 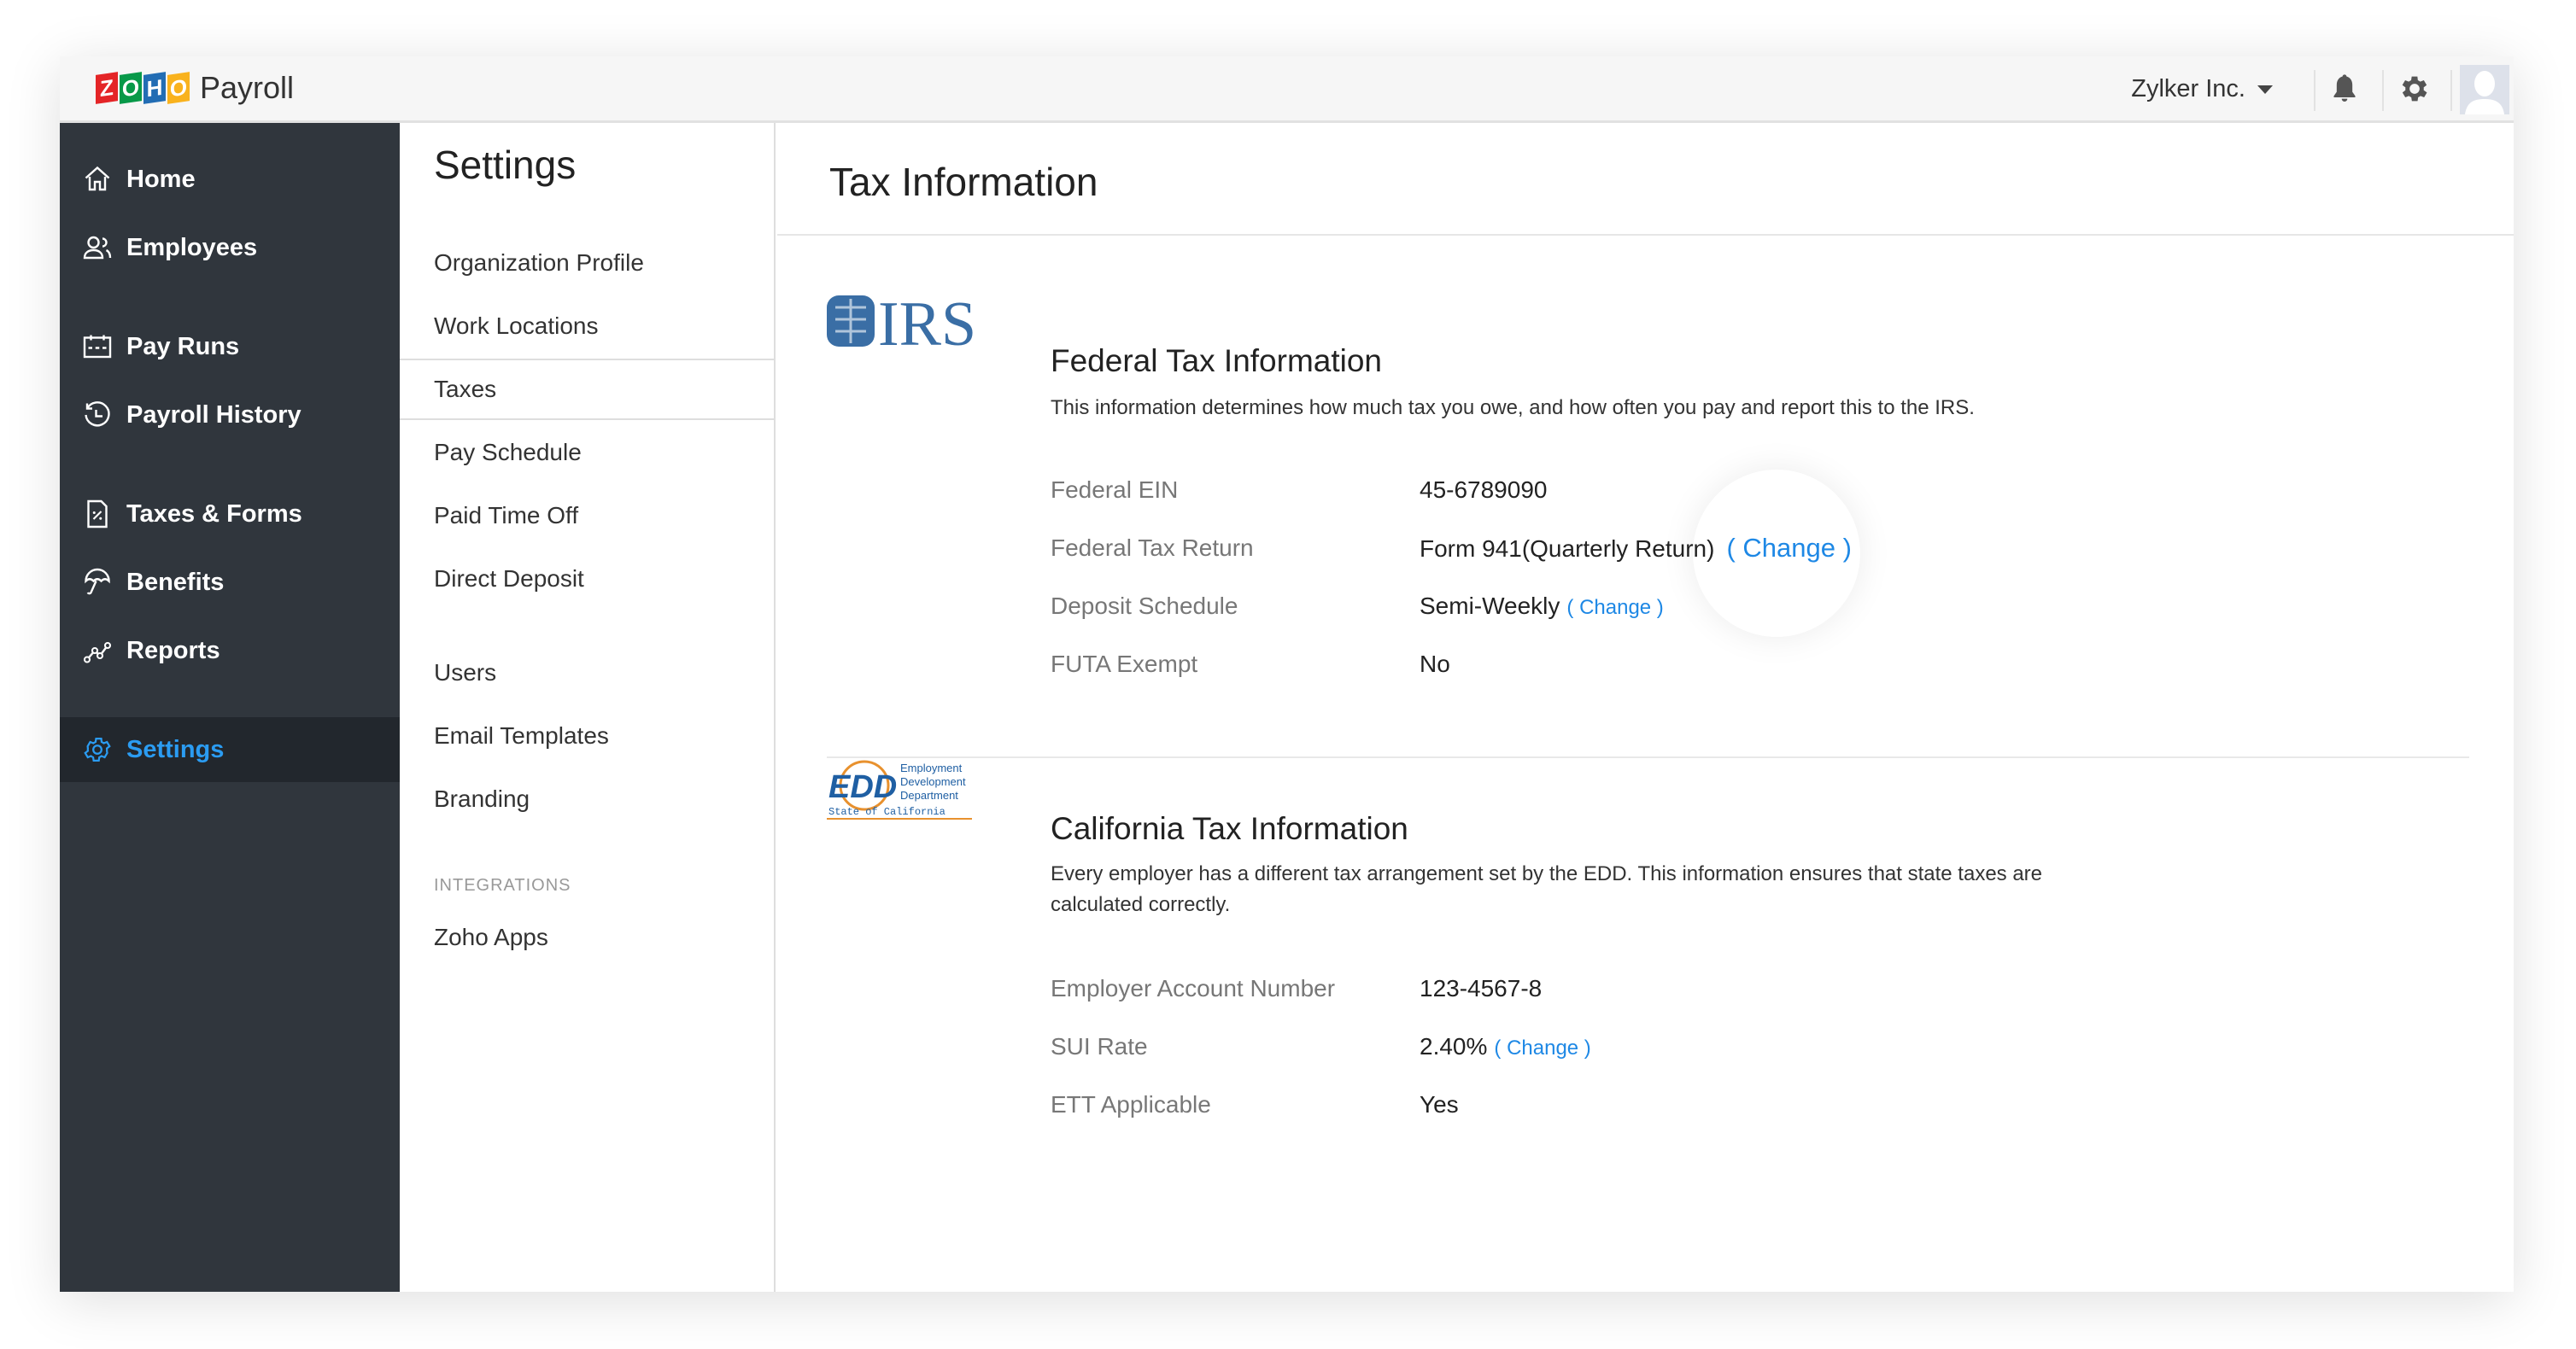 What do you see at coordinates (107, 88) in the screenshot?
I see `logo-letter: Z` at bounding box center [107, 88].